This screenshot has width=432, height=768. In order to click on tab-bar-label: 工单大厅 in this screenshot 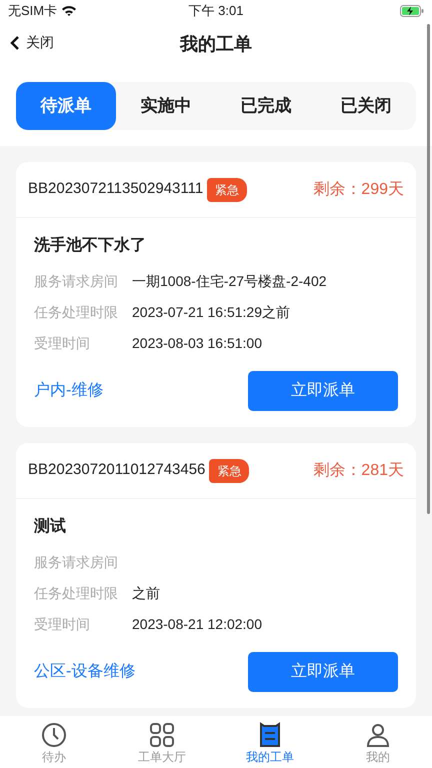, I will do `click(162, 757)`.